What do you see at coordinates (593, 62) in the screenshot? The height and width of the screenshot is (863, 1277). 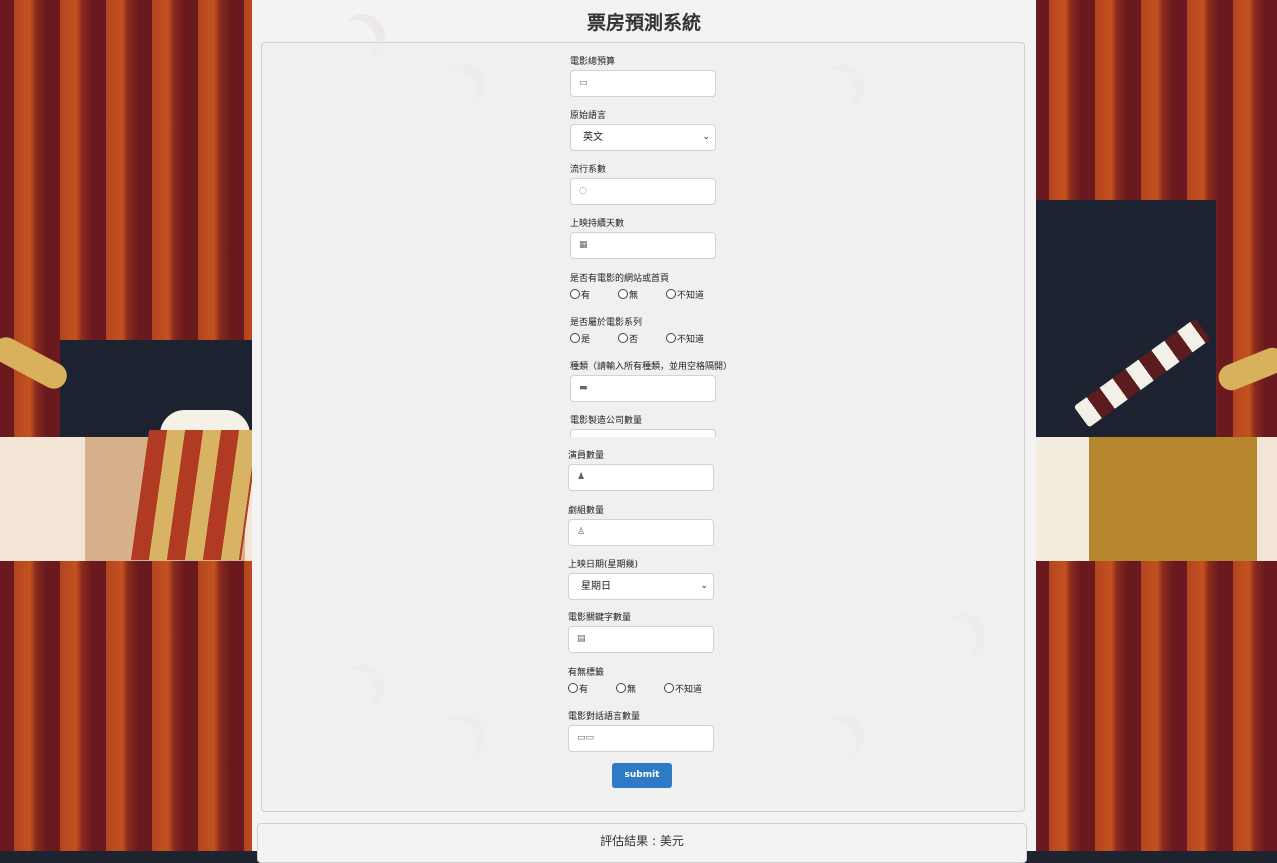 I see `budget-label: 電影總預算` at bounding box center [593, 62].